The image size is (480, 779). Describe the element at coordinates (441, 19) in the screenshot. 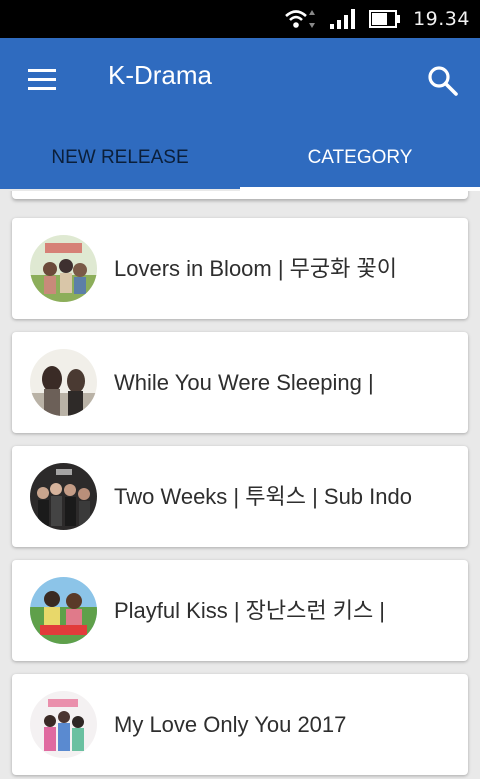

I see `clock: 19.34` at that location.